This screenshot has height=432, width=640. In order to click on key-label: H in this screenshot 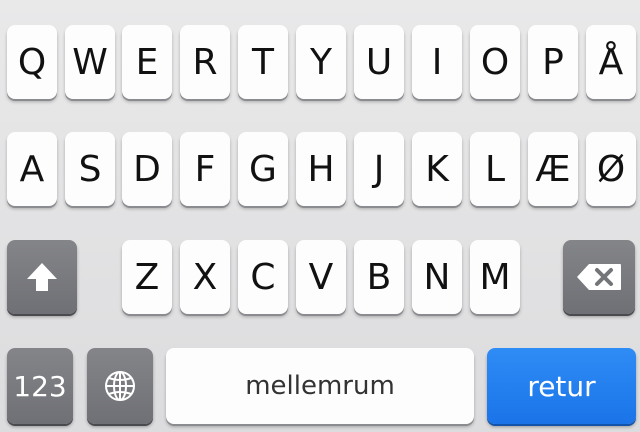, I will do `click(321, 169)`.